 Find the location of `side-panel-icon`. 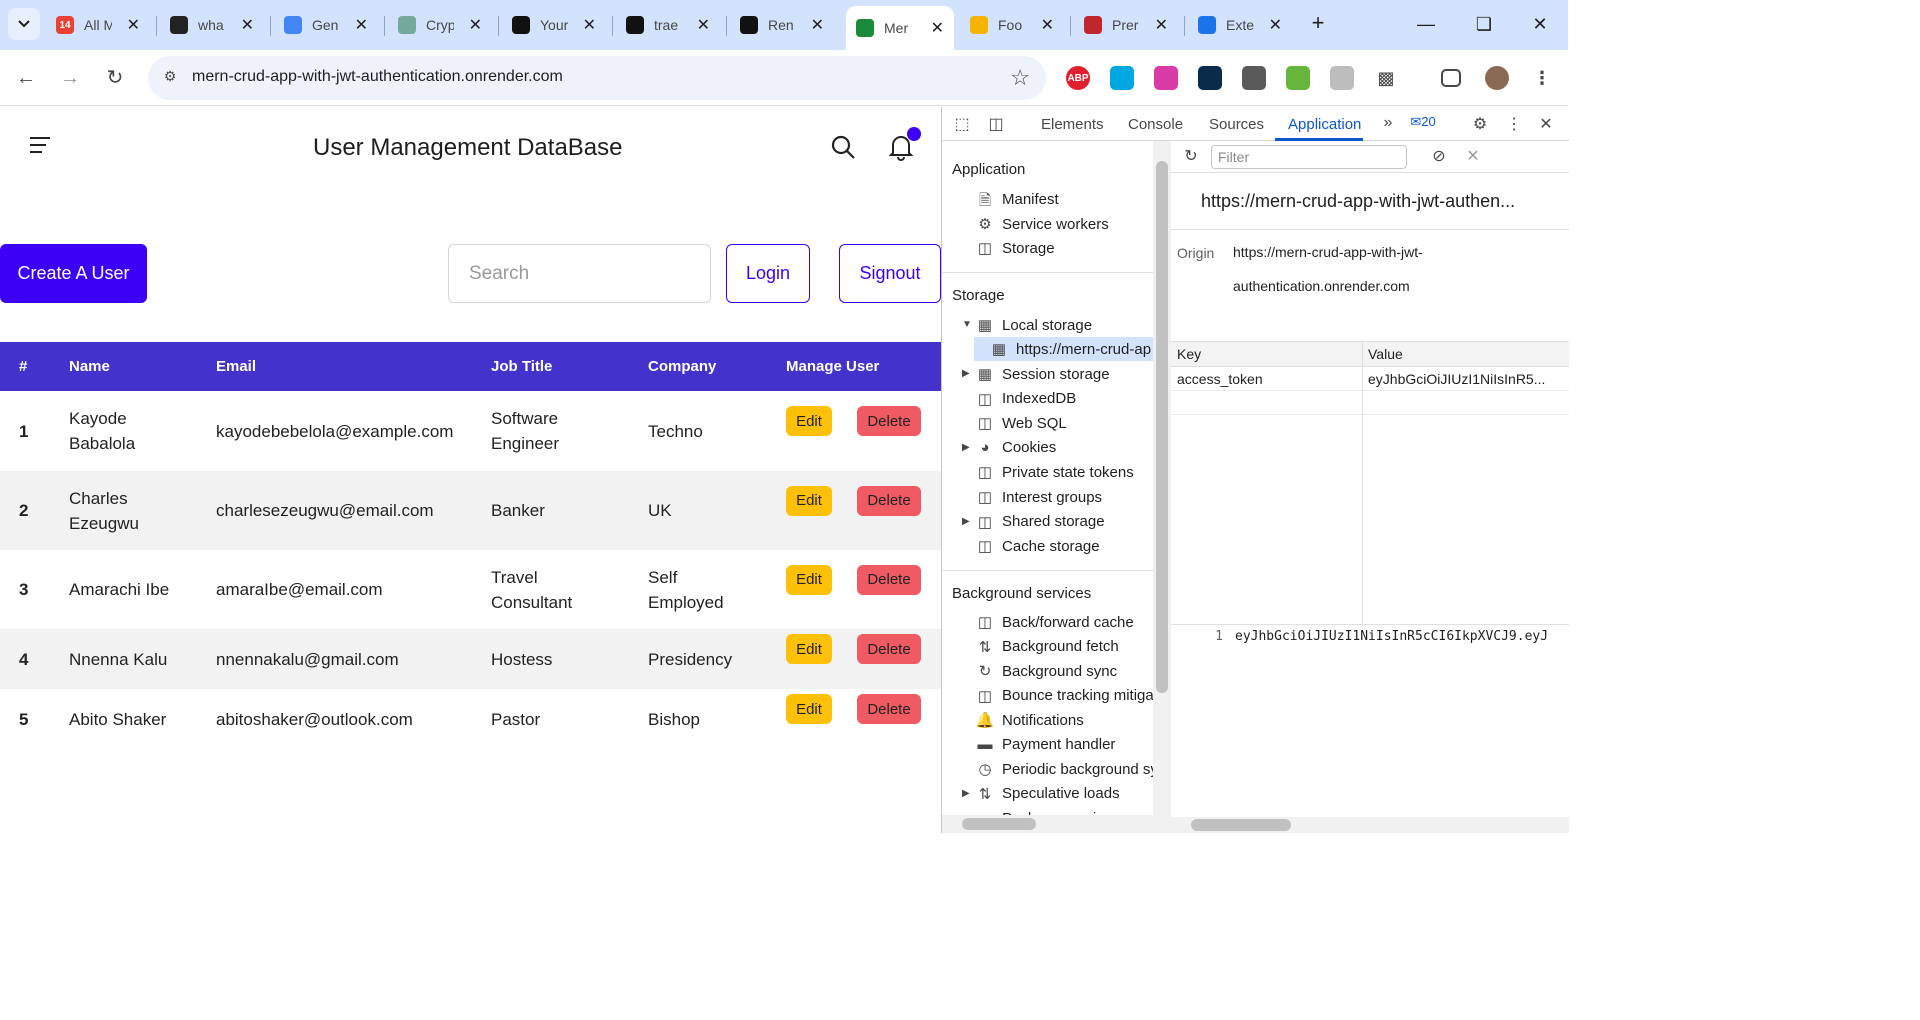

side-panel-icon is located at coordinates (1451, 78).